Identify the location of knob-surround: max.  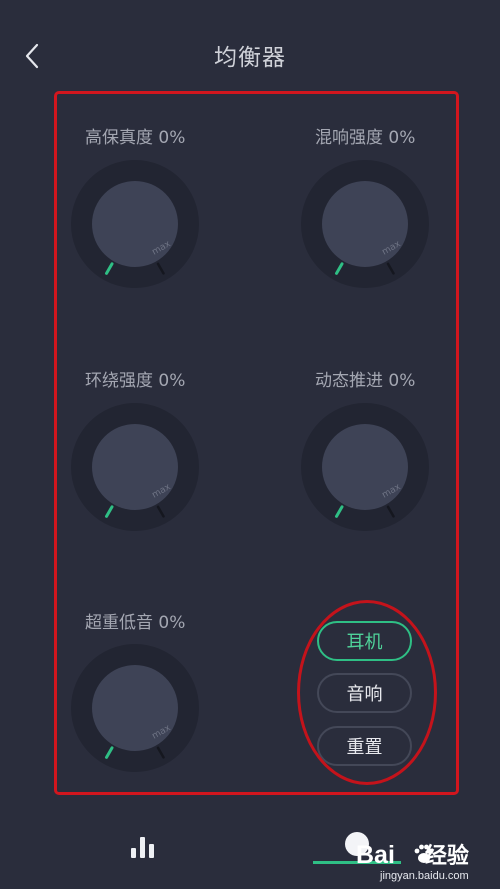
(135, 467).